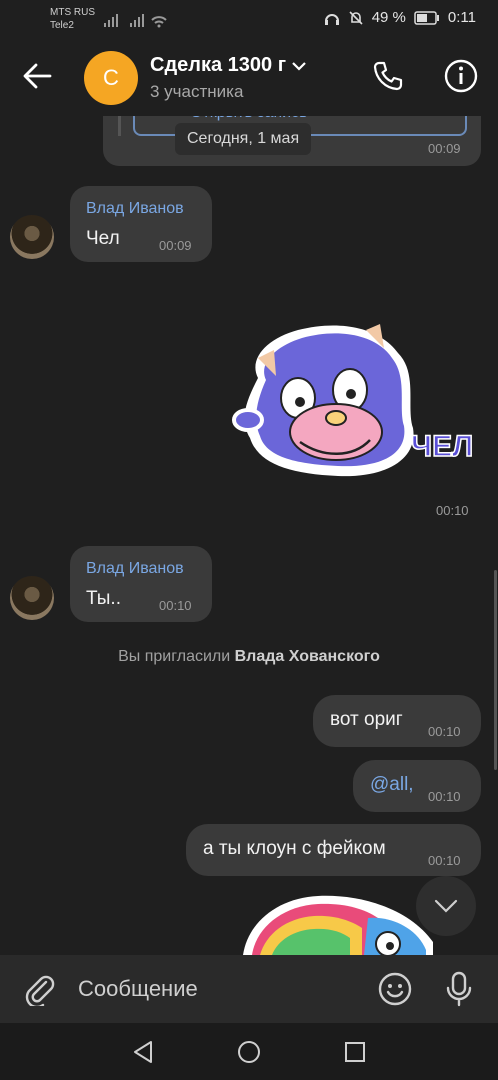 The width and height of the screenshot is (498, 1080). I want to click on mention-text: @all,, so click(392, 785).